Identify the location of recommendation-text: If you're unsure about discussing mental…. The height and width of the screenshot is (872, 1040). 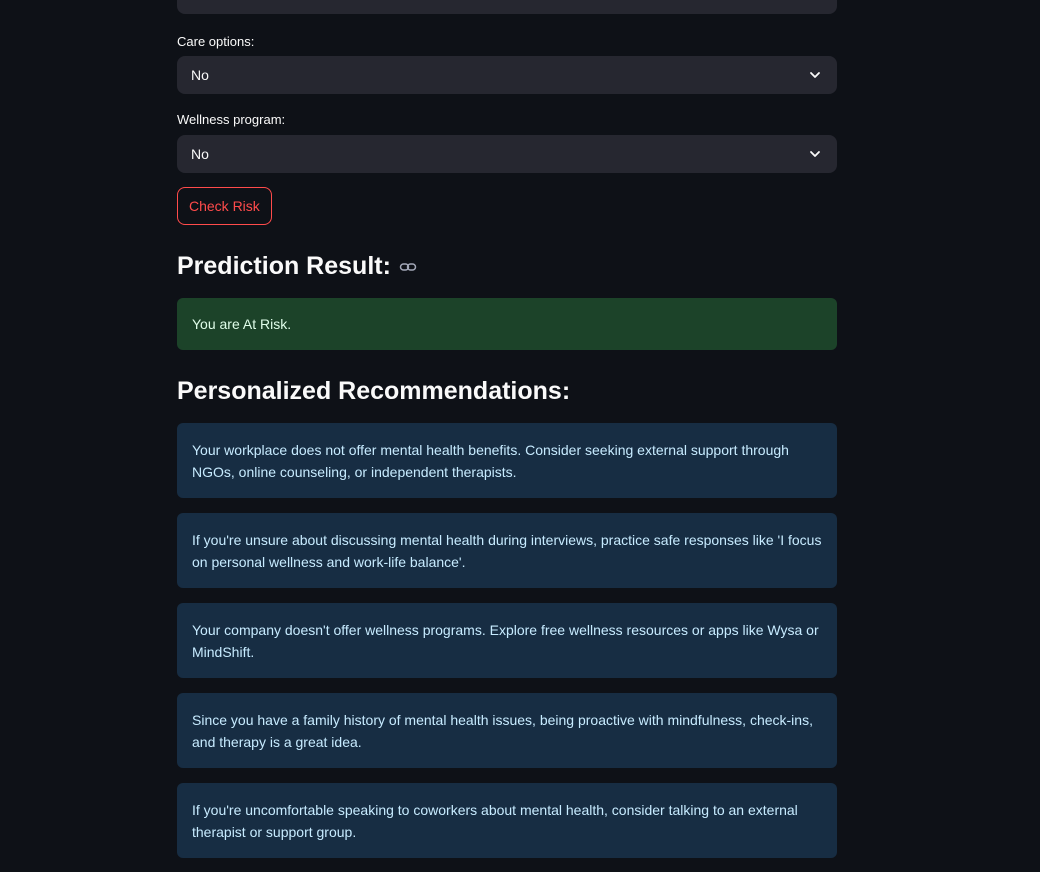
(507, 550).